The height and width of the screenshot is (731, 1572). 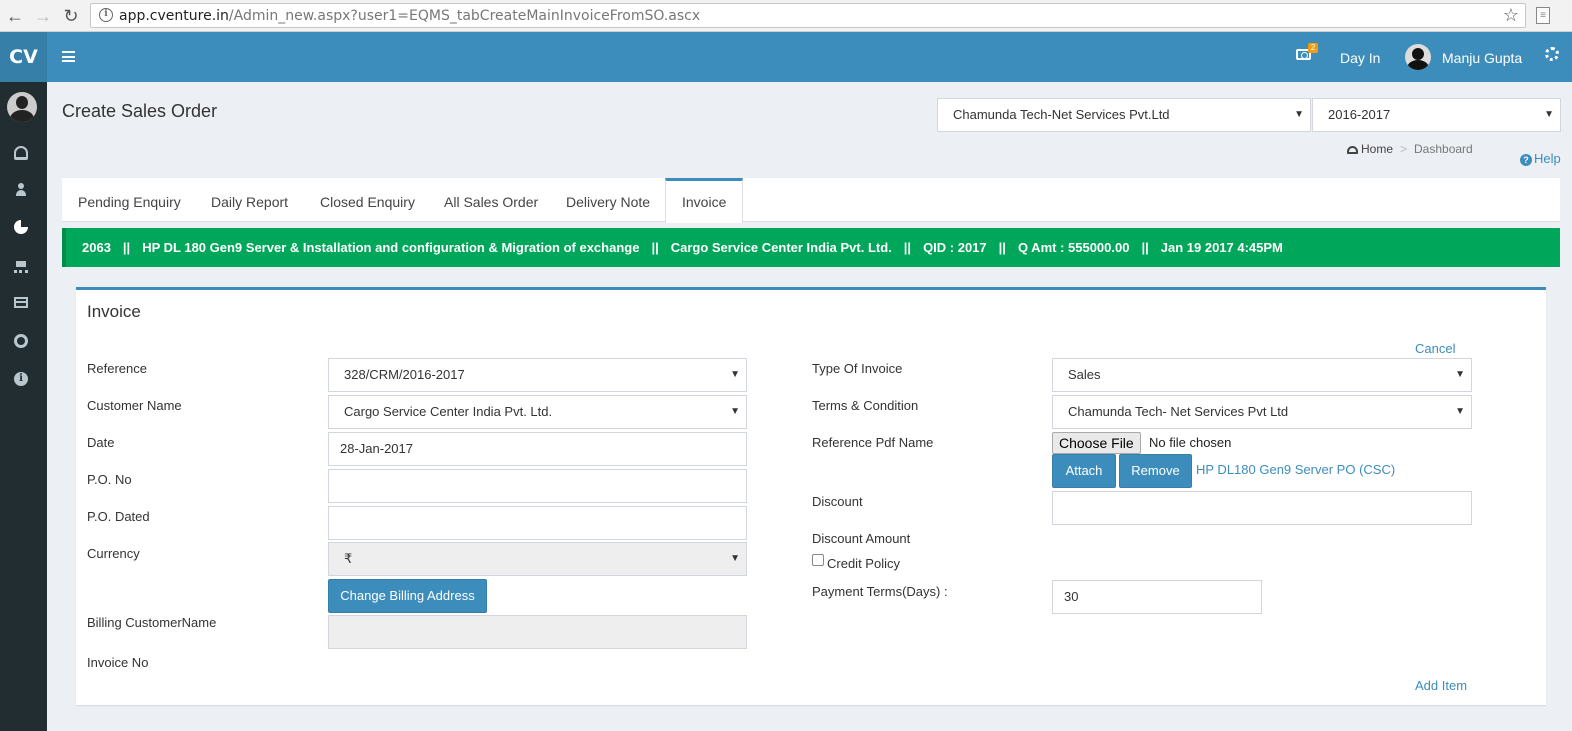 I want to click on day-in-link: Day In, so click(x=1360, y=58).